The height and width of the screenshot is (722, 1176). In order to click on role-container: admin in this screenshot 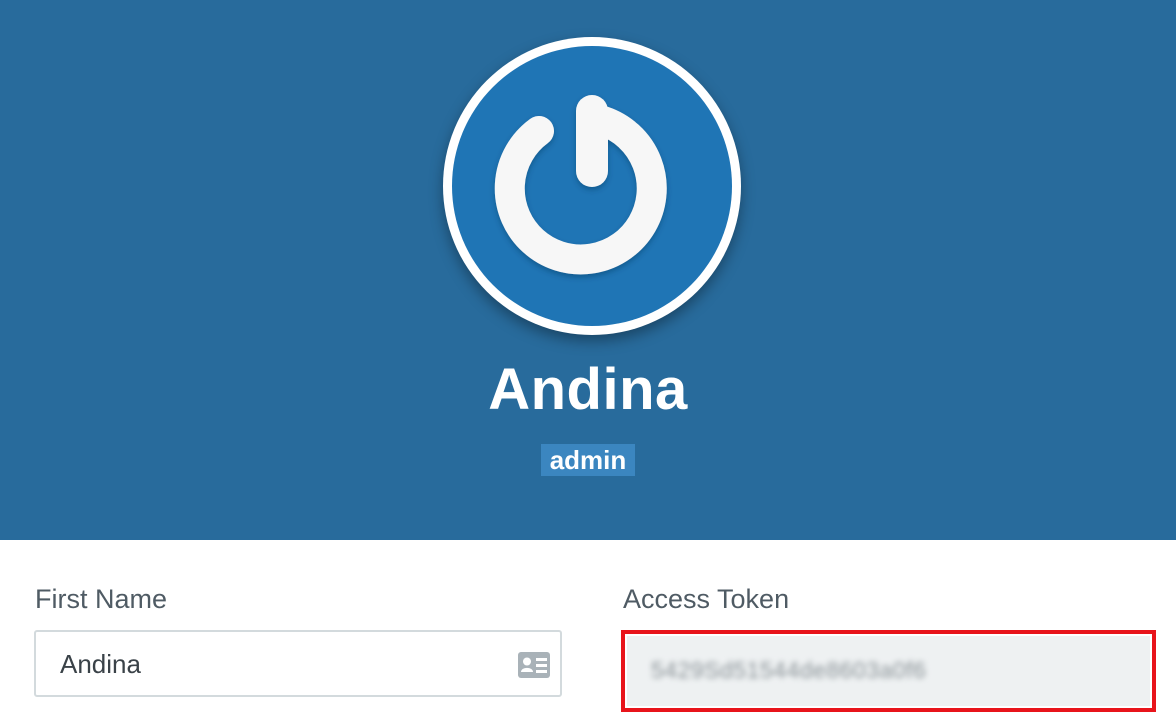, I will do `click(588, 460)`.